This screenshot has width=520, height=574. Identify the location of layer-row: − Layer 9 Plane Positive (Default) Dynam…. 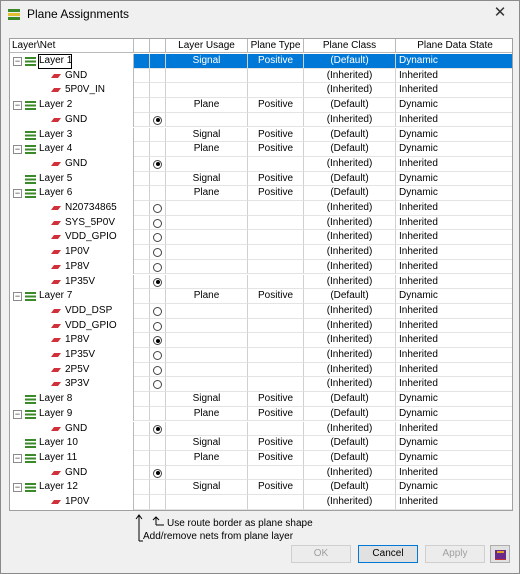
(261, 414).